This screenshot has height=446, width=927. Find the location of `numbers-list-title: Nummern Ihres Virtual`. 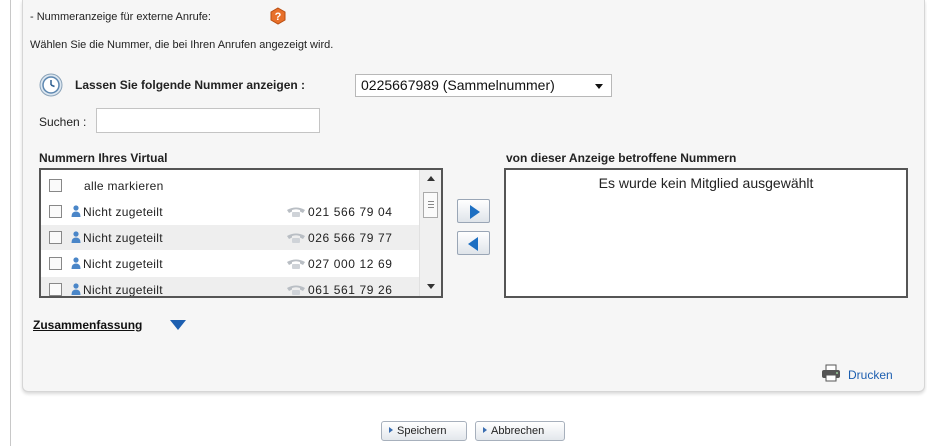

numbers-list-title: Nummern Ihres Virtual is located at coordinates (103, 158).